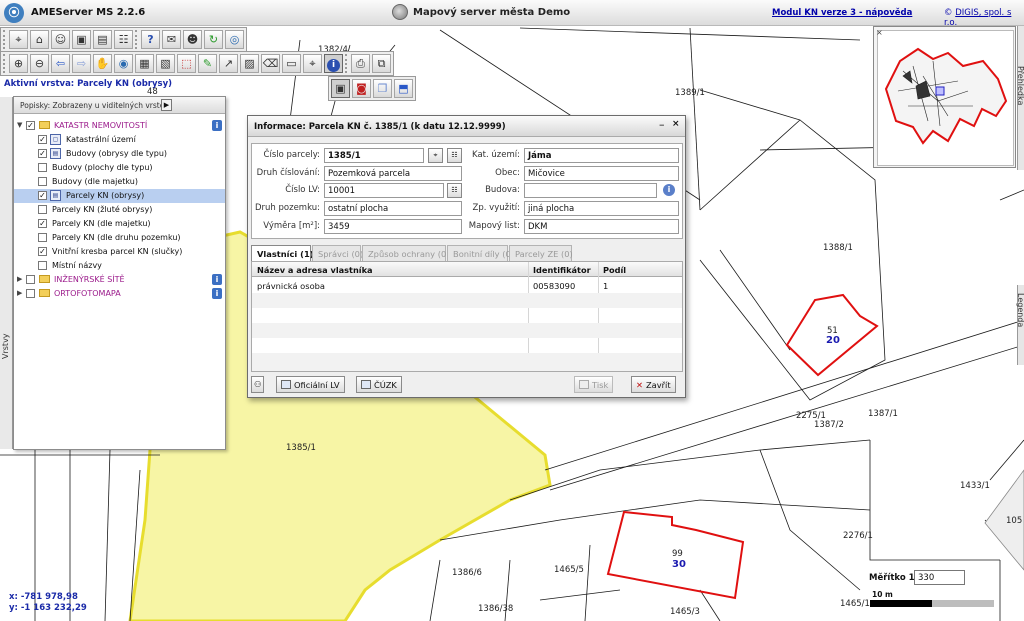 This screenshot has height=621, width=1024. Describe the element at coordinates (150, 39) in the screenshot. I see `help-icon: ?` at that location.